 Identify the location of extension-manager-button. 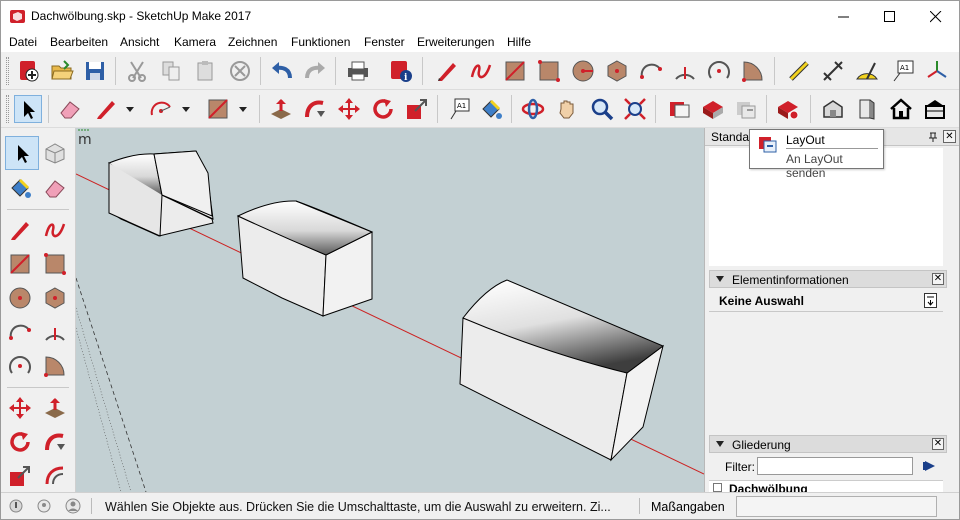
(788, 109).